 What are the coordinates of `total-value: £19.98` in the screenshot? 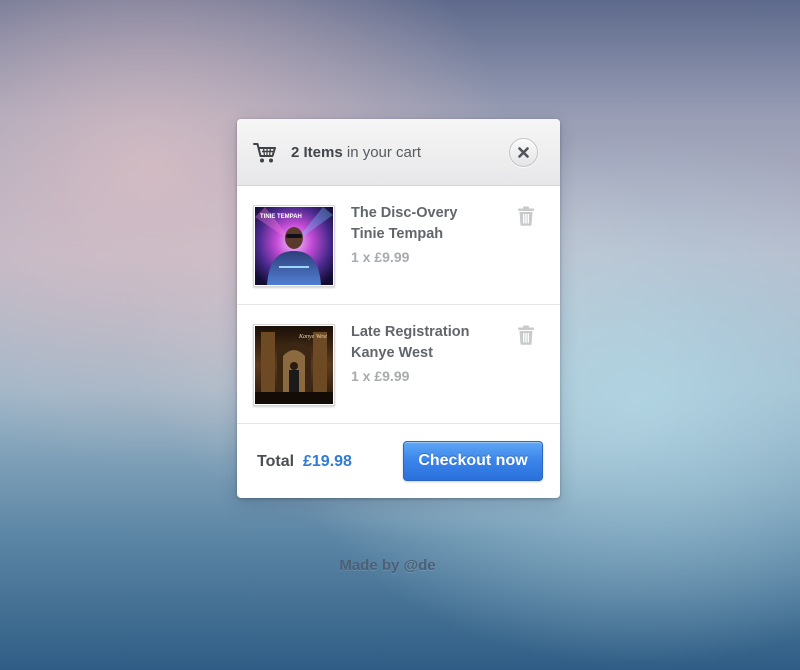 It's located at (327, 461).